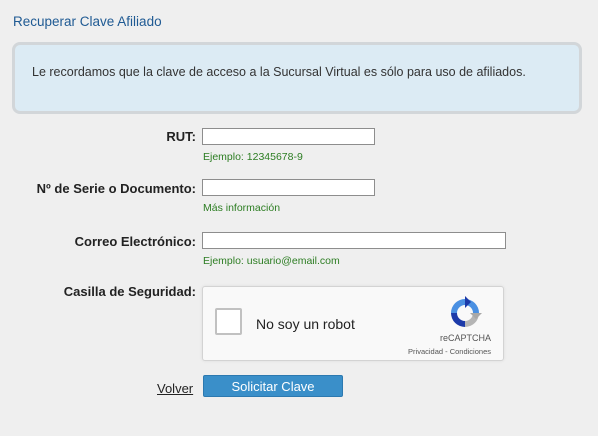 The image size is (598, 436). I want to click on email-input, so click(354, 240).